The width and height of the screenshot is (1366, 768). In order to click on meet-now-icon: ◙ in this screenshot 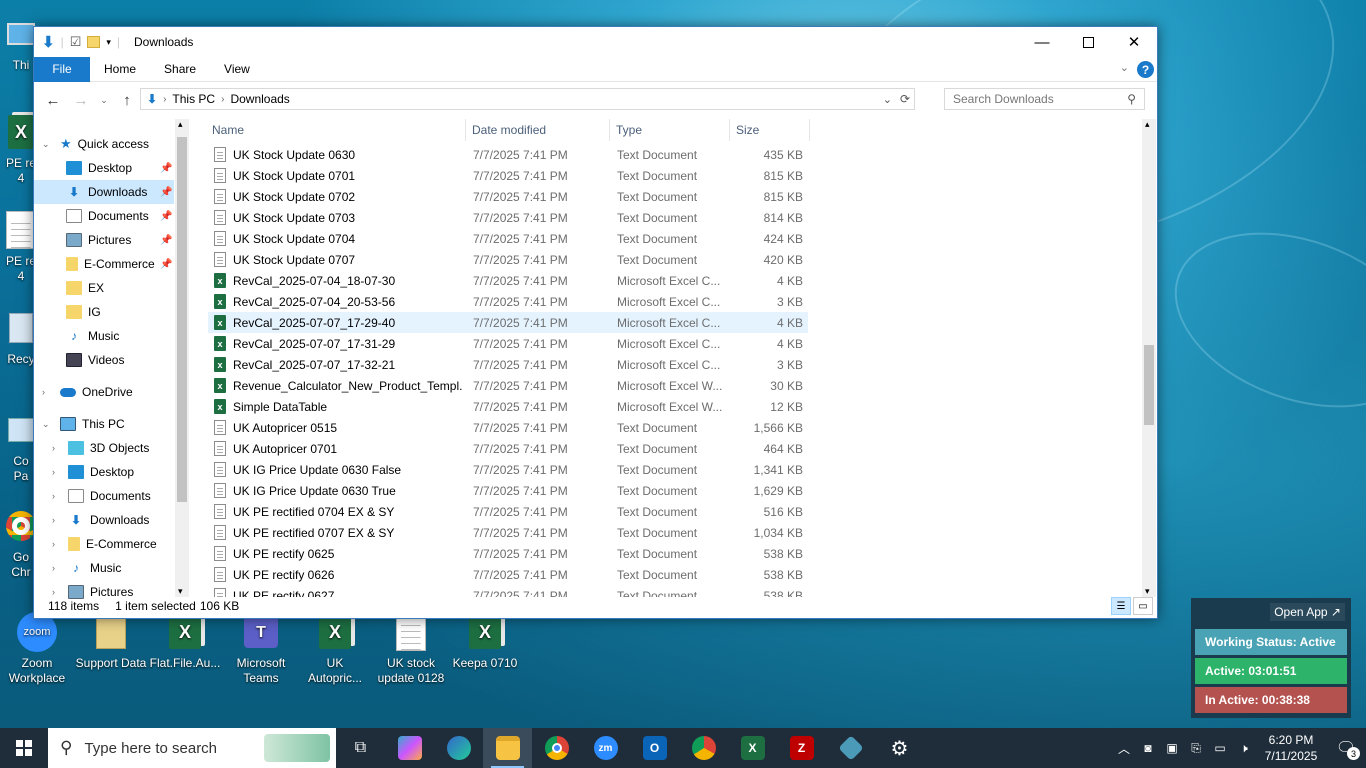, I will do `click(1148, 748)`.